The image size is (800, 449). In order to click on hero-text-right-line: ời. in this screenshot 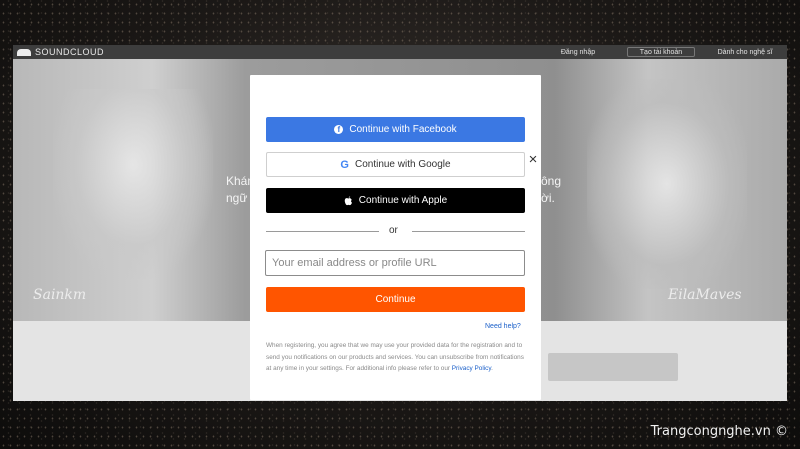, I will do `click(548, 198)`.